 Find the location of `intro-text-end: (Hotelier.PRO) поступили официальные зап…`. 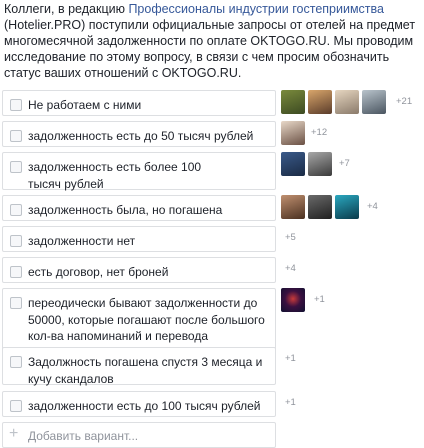

intro-text-end: (Hotelier.PRO) поступили официальные зап… is located at coordinates (210, 49).